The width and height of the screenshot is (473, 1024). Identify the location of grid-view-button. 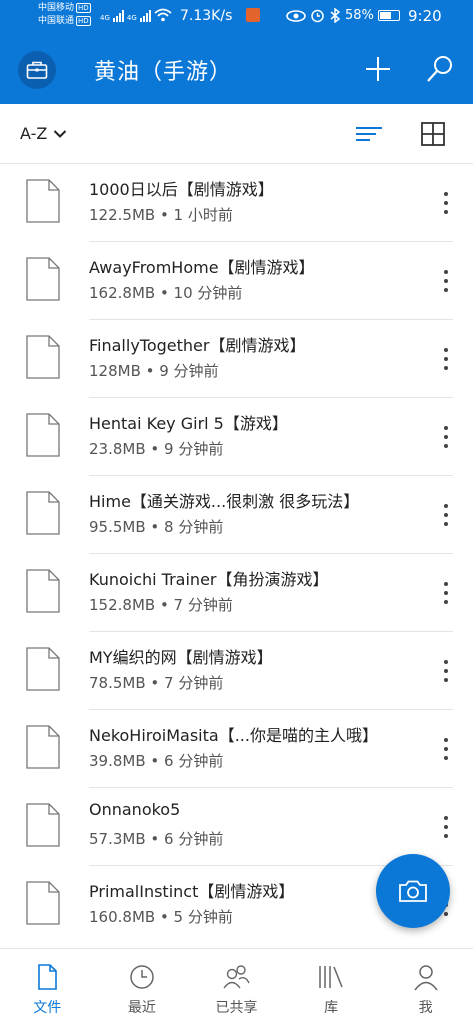
(433, 134).